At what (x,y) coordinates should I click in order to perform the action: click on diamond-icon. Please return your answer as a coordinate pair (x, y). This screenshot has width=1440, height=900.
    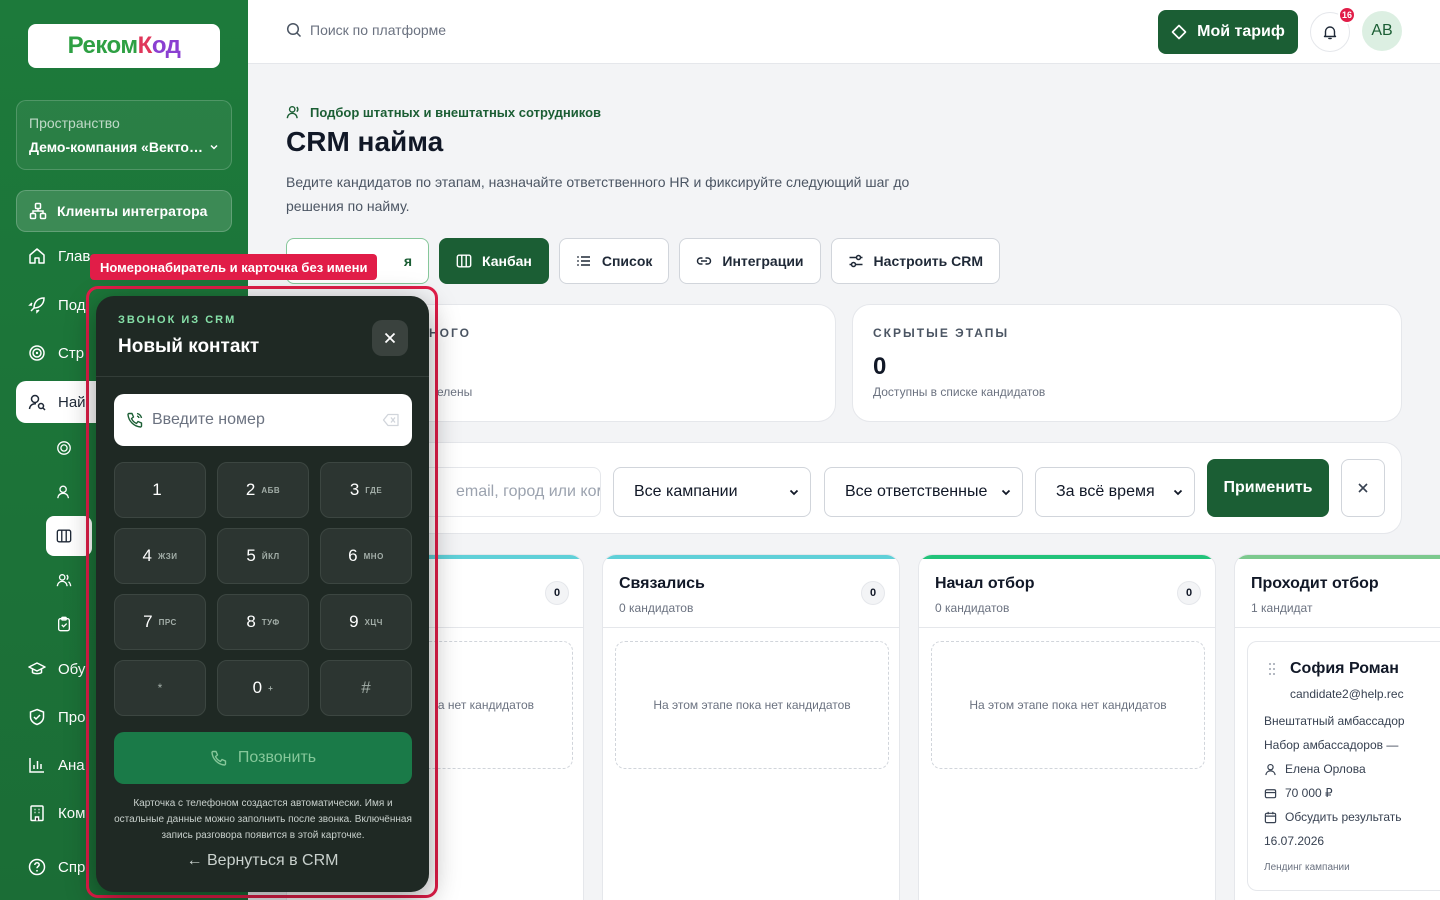
    Looking at the image, I should click on (1179, 32).